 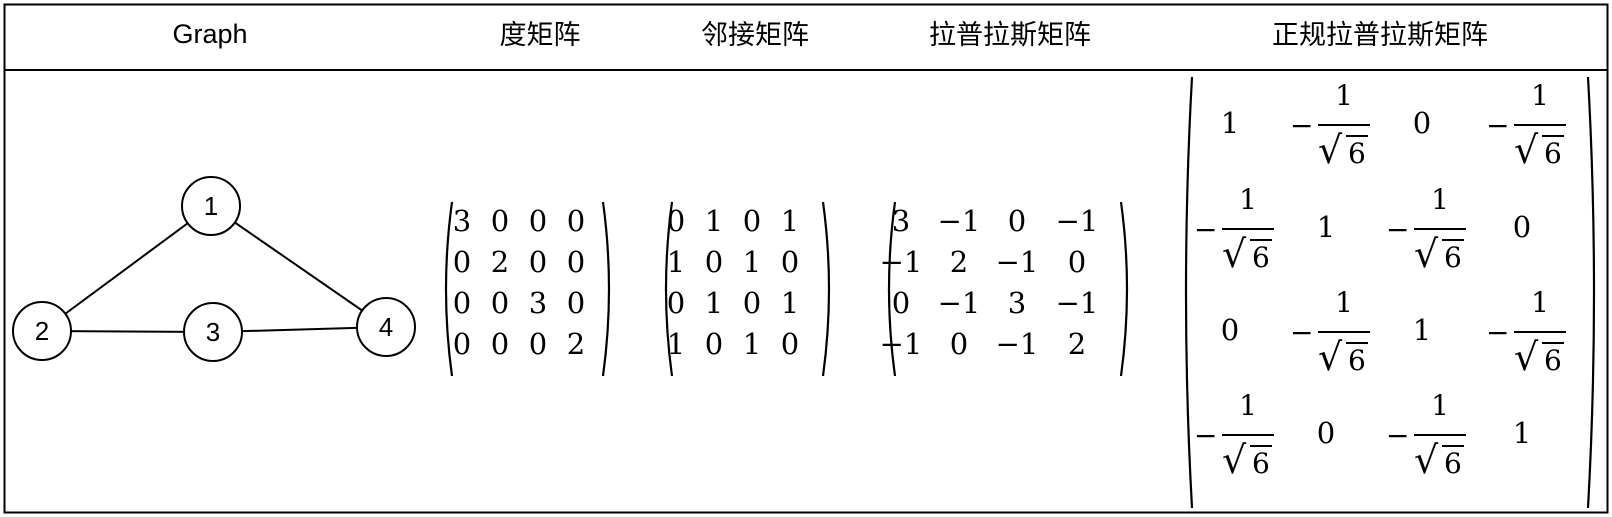 What do you see at coordinates (42, 331) in the screenshot?
I see `graph-node-label-2: 2` at bounding box center [42, 331].